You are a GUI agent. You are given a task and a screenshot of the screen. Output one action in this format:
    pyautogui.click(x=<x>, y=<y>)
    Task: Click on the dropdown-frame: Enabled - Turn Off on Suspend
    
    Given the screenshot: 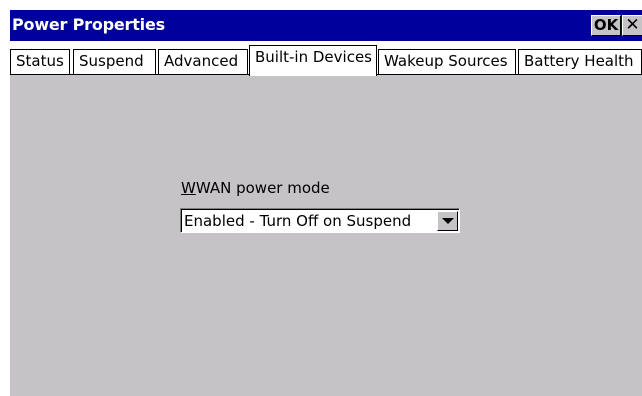 What is the action you would take?
    pyautogui.click(x=320, y=220)
    